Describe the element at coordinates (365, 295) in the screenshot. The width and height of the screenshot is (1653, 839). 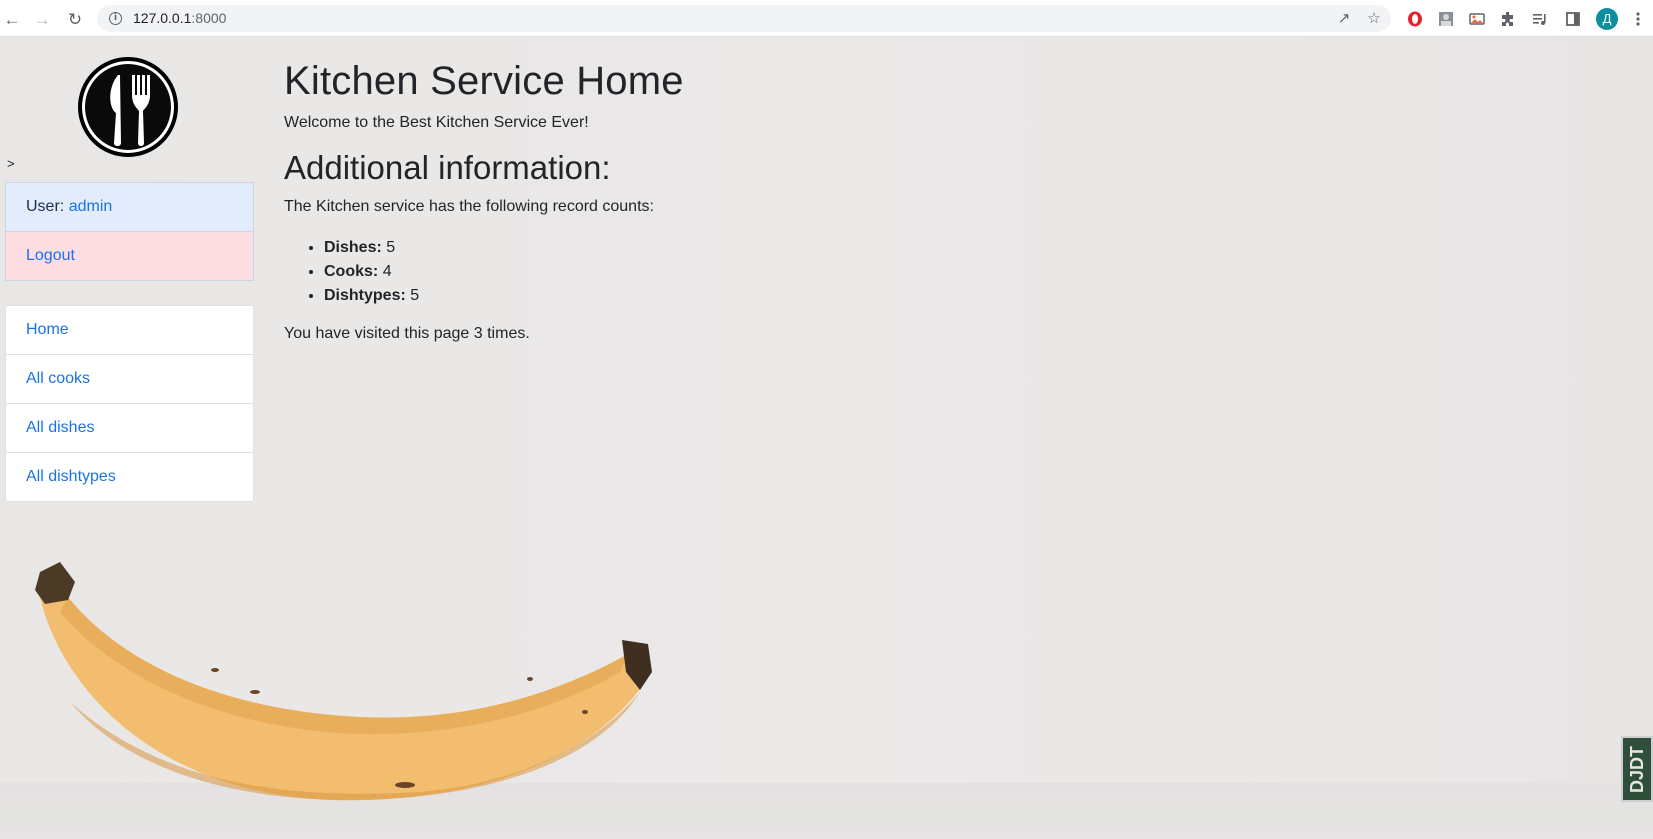
I see `count-label: Dishtypes:` at that location.